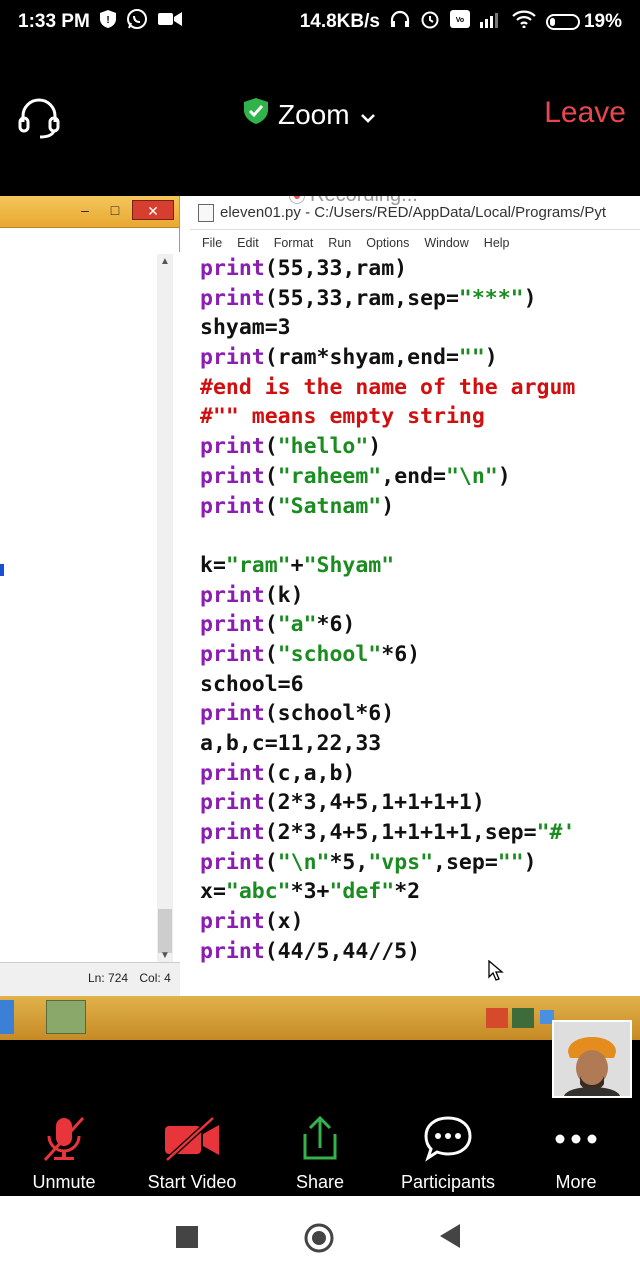 This screenshot has width=640, height=1280. What do you see at coordinates (420, 358) in the screenshot?
I see `code-line: print(ram*shyam,end="")` at bounding box center [420, 358].